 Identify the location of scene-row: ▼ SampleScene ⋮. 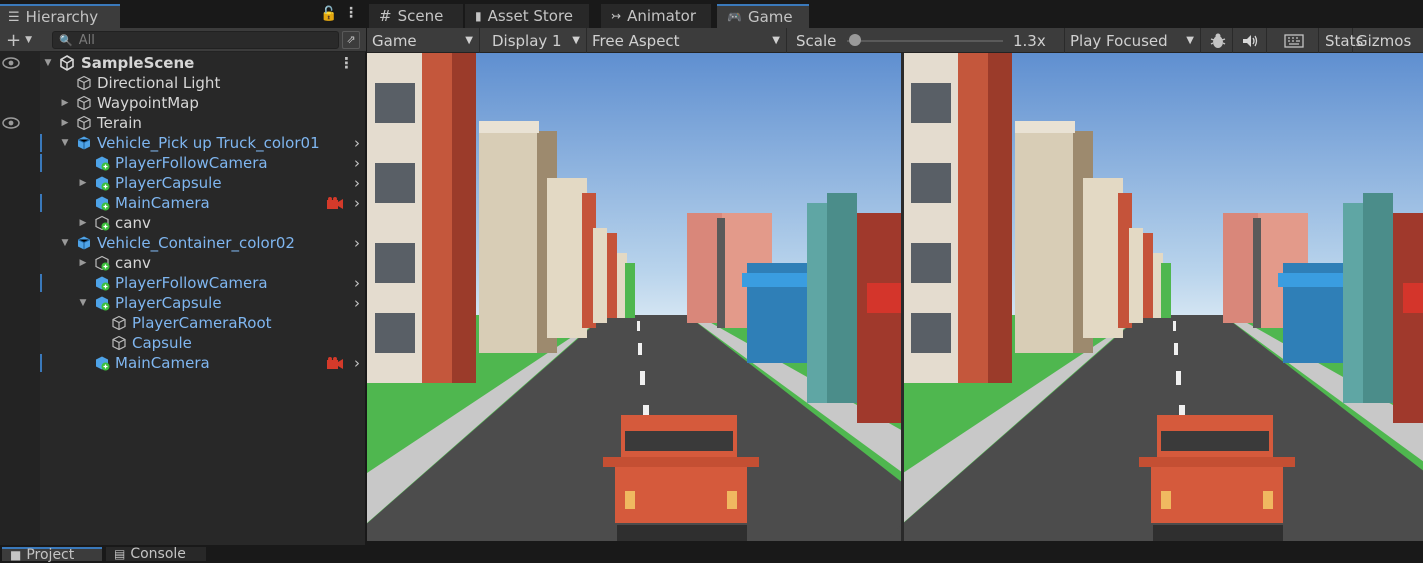
(203, 63).